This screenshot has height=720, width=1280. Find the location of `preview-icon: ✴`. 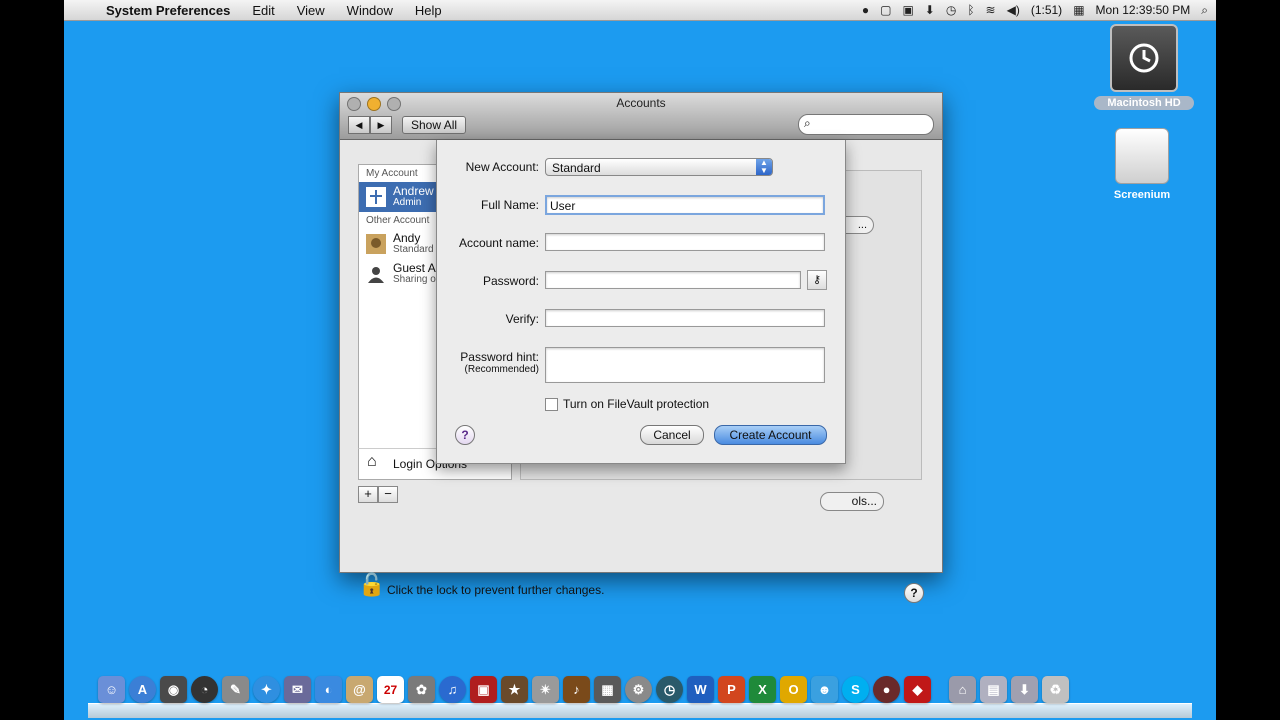

preview-icon: ✴ is located at coordinates (545, 689).